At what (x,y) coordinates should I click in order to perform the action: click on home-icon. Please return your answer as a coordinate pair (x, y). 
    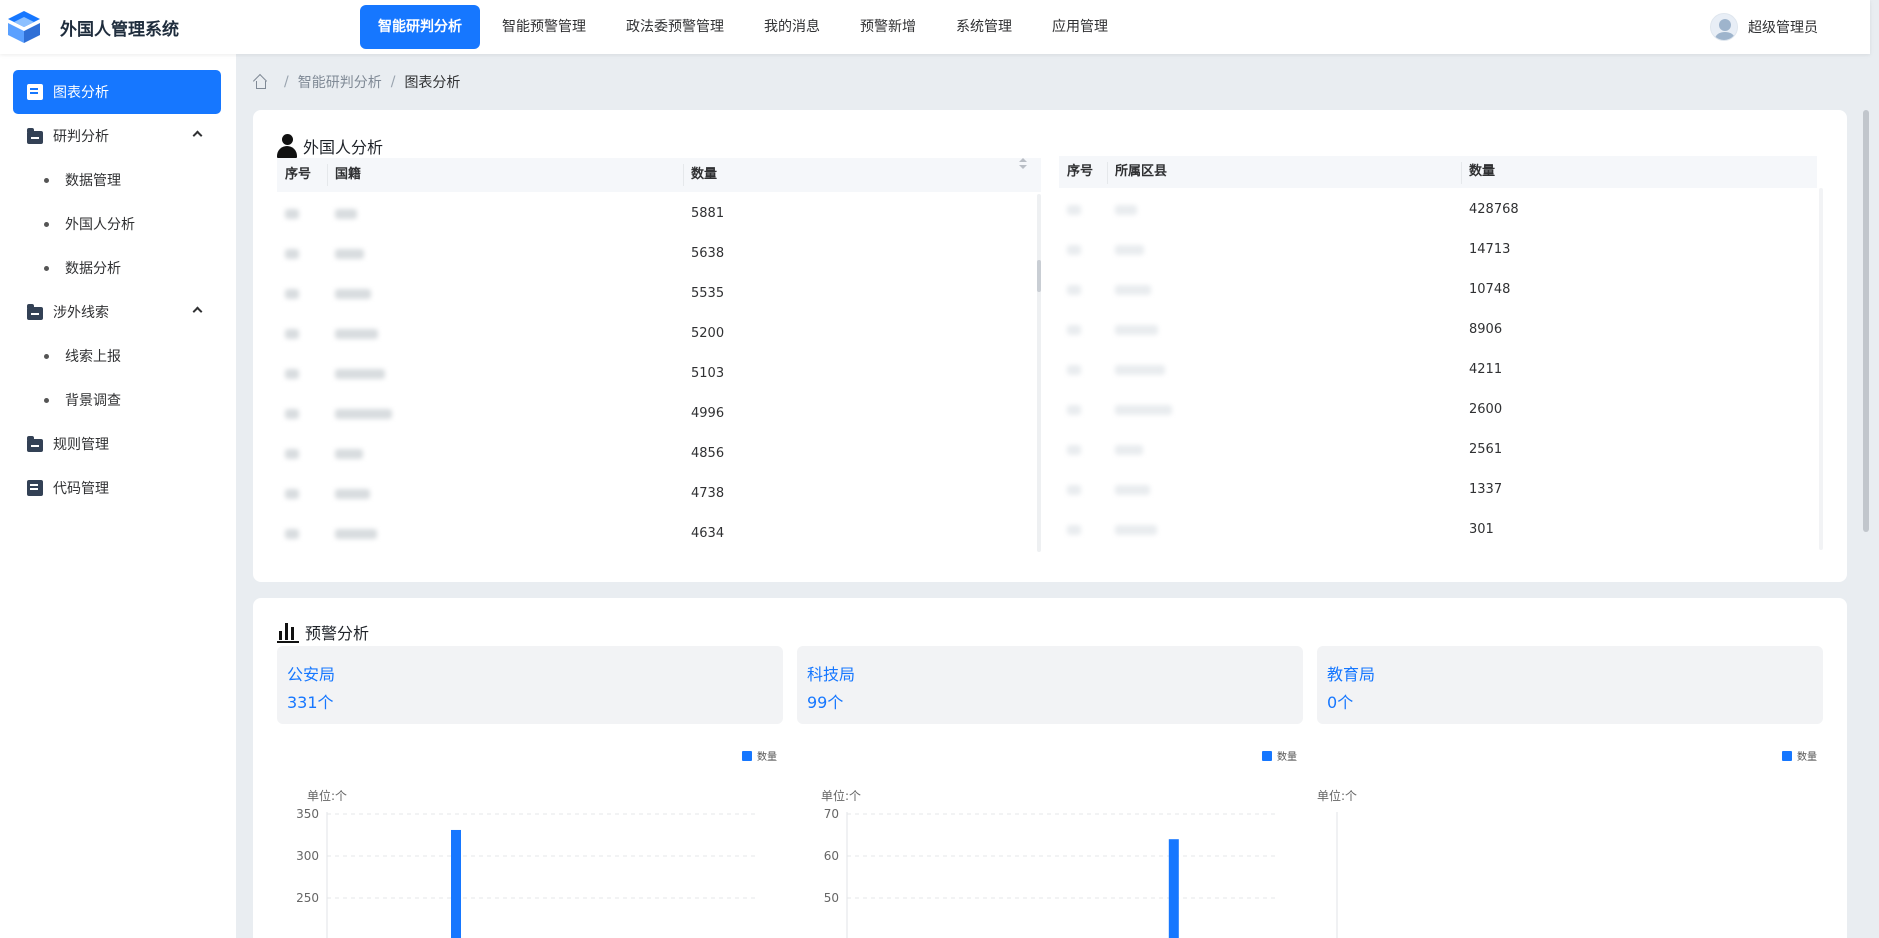
    Looking at the image, I should click on (260, 82).